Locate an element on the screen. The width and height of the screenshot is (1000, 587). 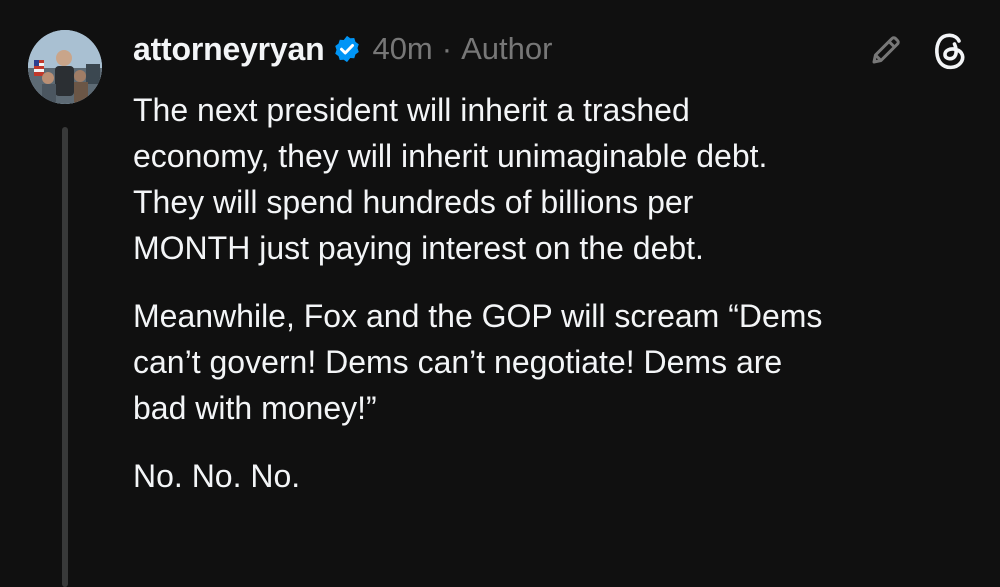
post-paragraph-3: No. No. No. is located at coordinates (217, 476).